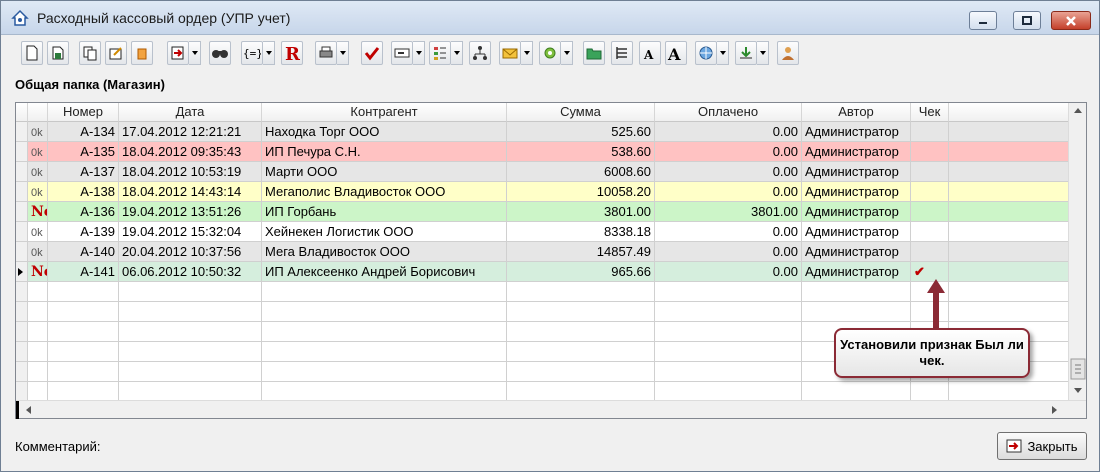 This screenshot has width=1100, height=472. What do you see at coordinates (83, 232) in the screenshot?
I see `cell-number: А-139` at bounding box center [83, 232].